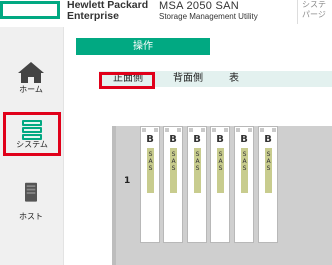  I want to click on product-title: MSA 2050 SAN Storage Management Utility, so click(208, 11).